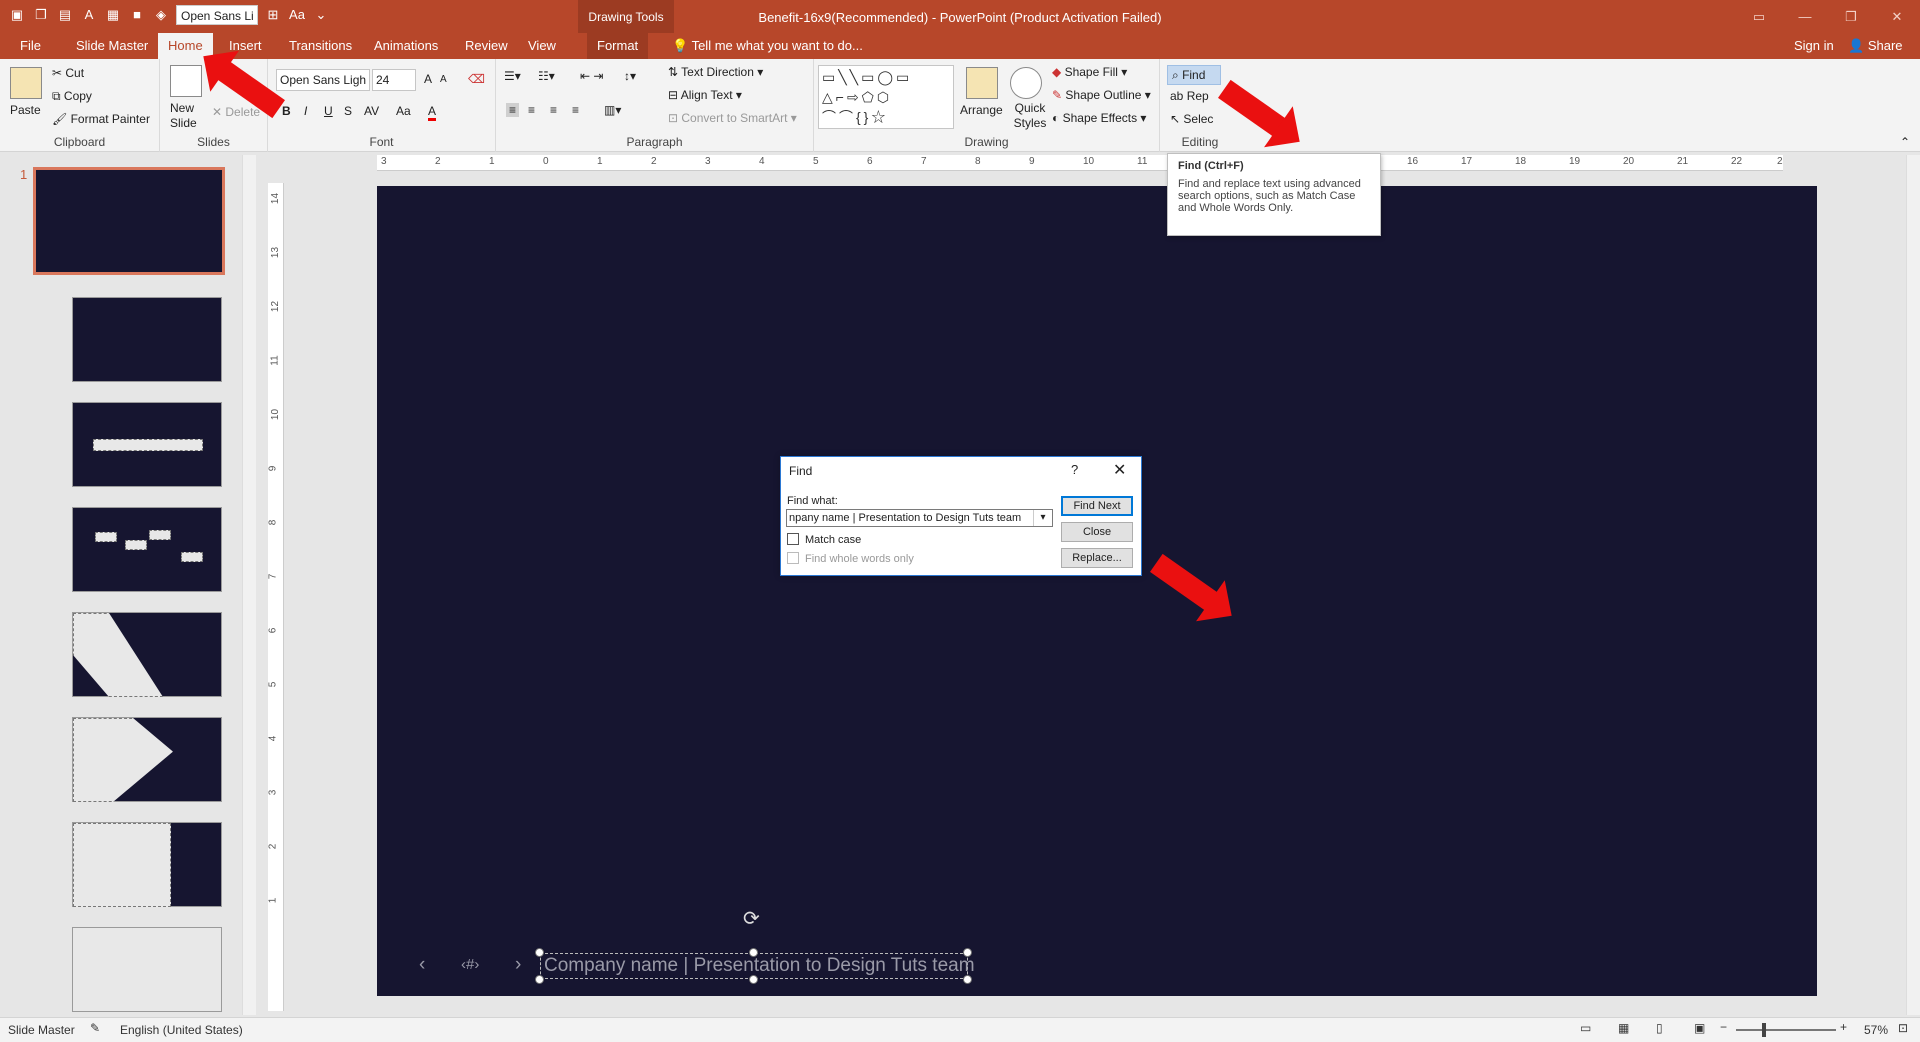 The image size is (1920, 1042). I want to click on new-slide-button: New Slide, so click(190, 116).